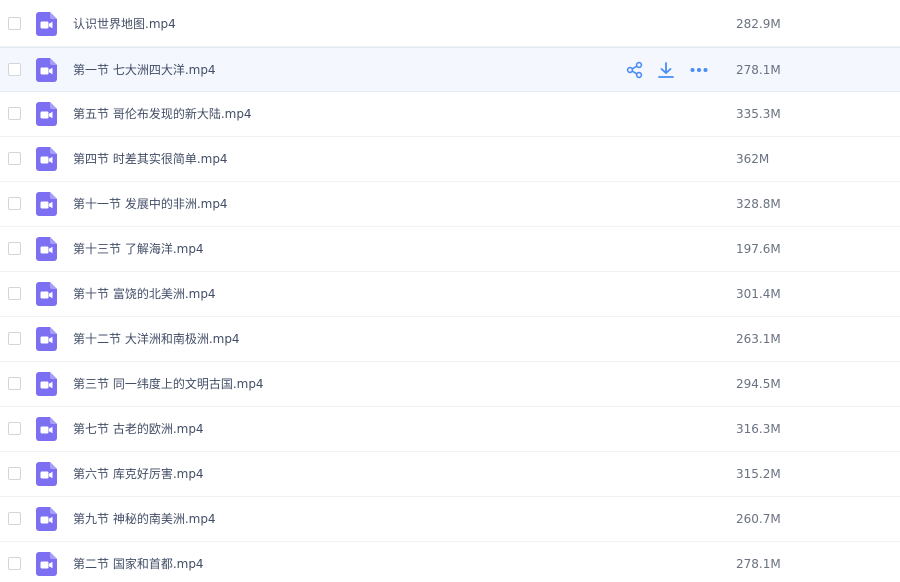 The width and height of the screenshot is (900, 582). Describe the element at coordinates (450, 159) in the screenshot. I see `file-row: 第四节 时差其实很简单.mp4 362M` at that location.